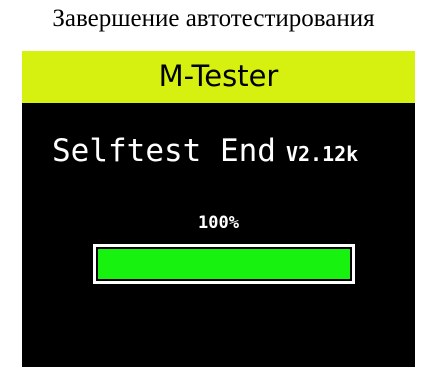 Image resolution: width=427 pixels, height=367 pixels. I want to click on progress-track, so click(224, 264).